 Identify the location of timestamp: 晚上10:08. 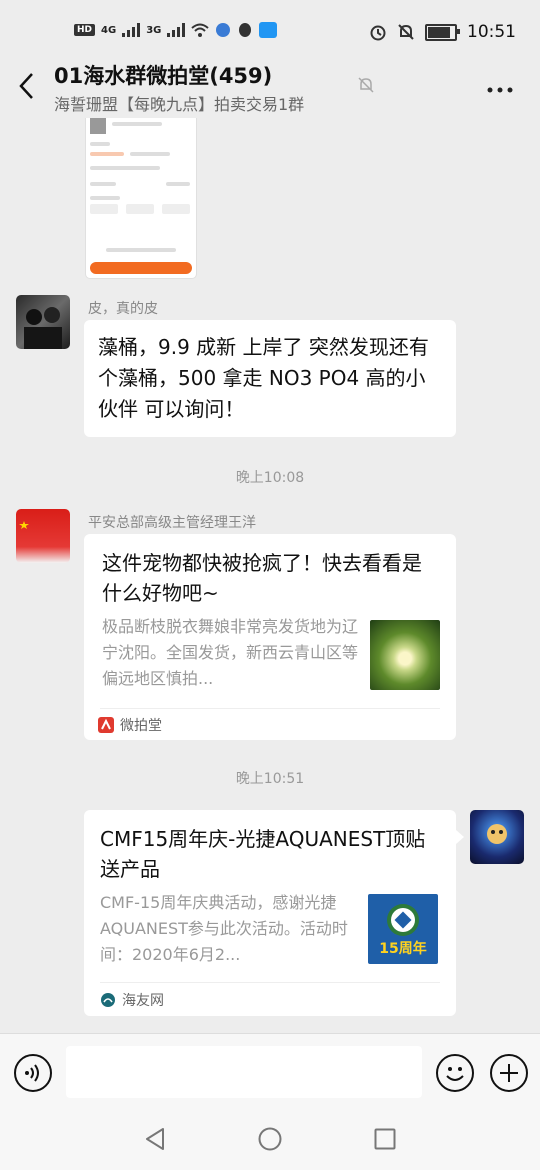
(270, 478).